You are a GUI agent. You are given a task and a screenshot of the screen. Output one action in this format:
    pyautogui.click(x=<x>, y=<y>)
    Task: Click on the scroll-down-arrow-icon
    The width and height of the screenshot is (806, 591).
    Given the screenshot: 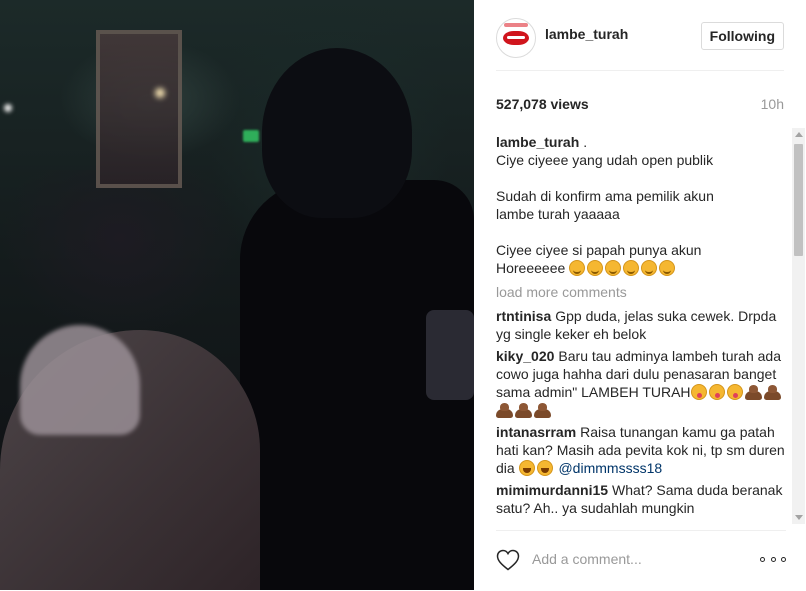 What is the action you would take?
    pyautogui.click(x=799, y=517)
    